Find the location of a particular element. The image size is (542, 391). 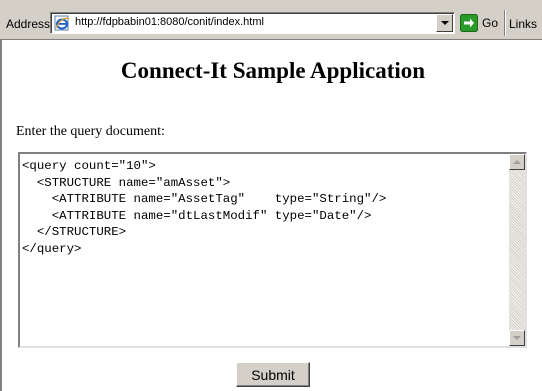

scroll-up-button is located at coordinates (517, 162).